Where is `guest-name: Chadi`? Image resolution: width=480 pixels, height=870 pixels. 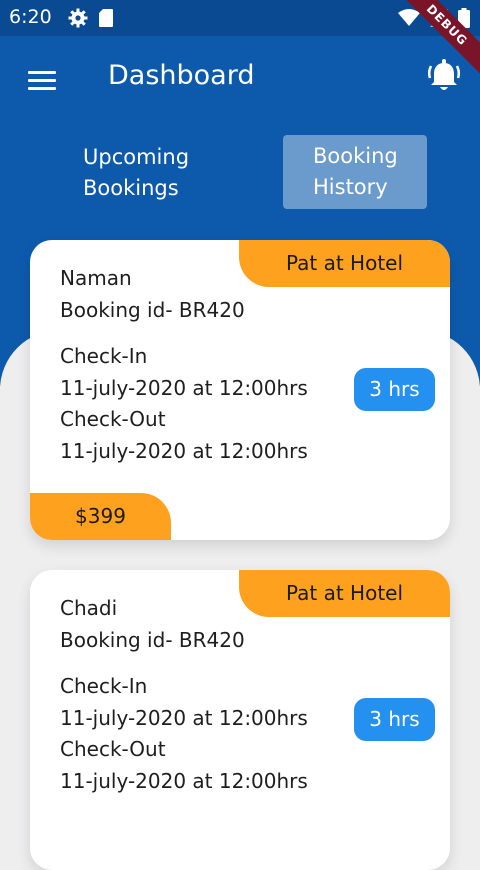
guest-name: Chadi is located at coordinates (89, 608).